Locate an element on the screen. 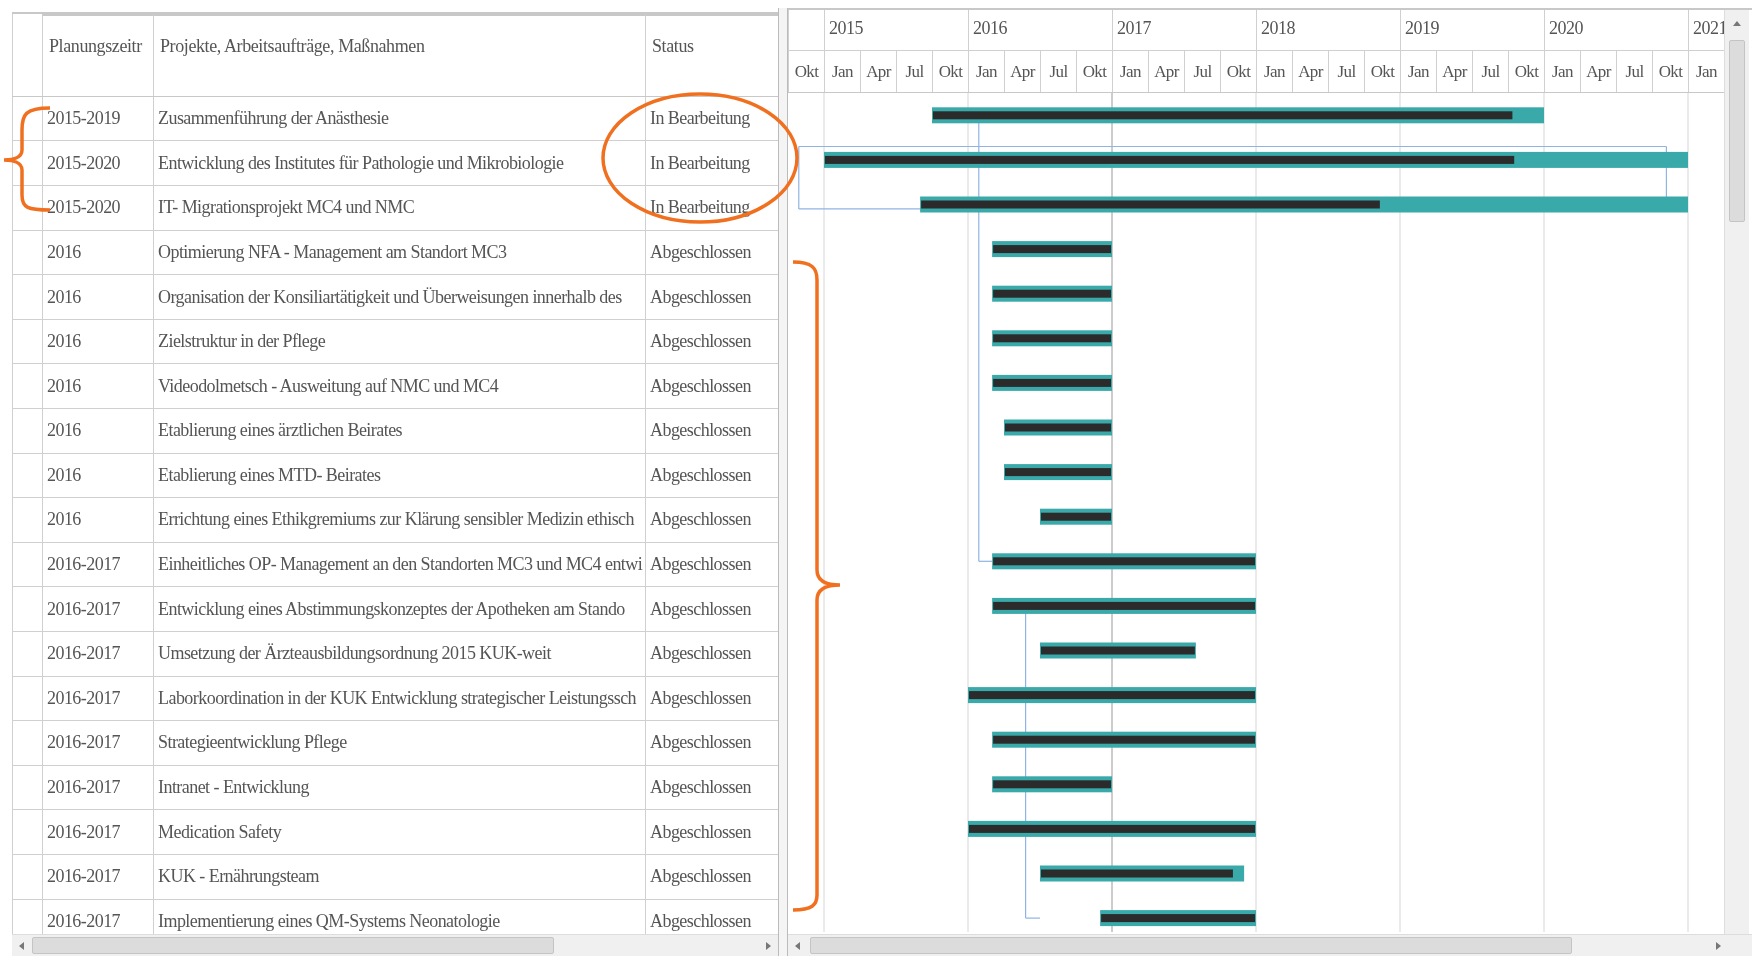 Image resolution: width=1752 pixels, height=956 pixels. table-cell: Etablierung eines ärztlichen Beirates is located at coordinates (399, 431).